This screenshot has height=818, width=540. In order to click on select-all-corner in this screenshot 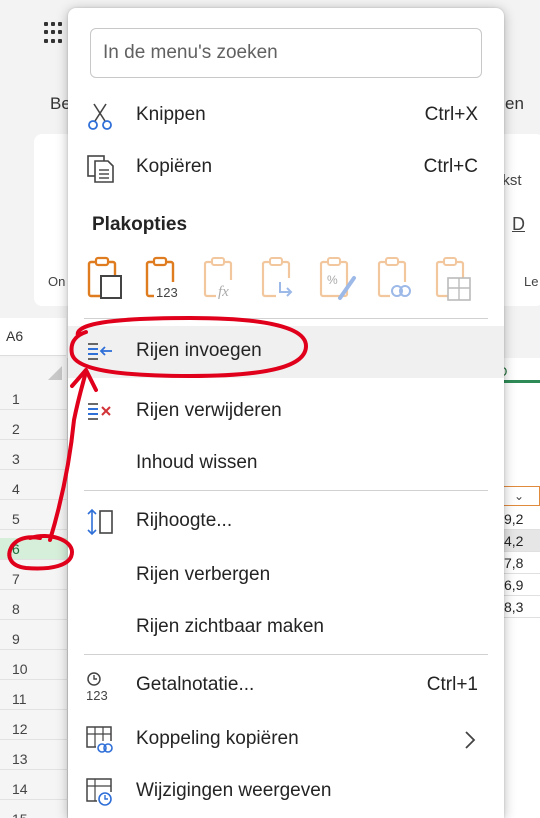, I will do `click(55, 373)`.